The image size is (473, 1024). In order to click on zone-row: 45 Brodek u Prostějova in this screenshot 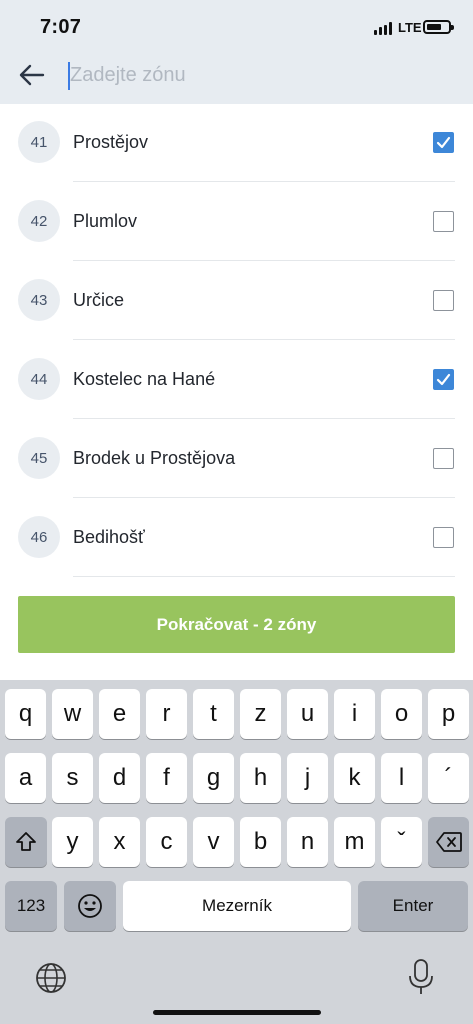, I will do `click(236, 458)`.